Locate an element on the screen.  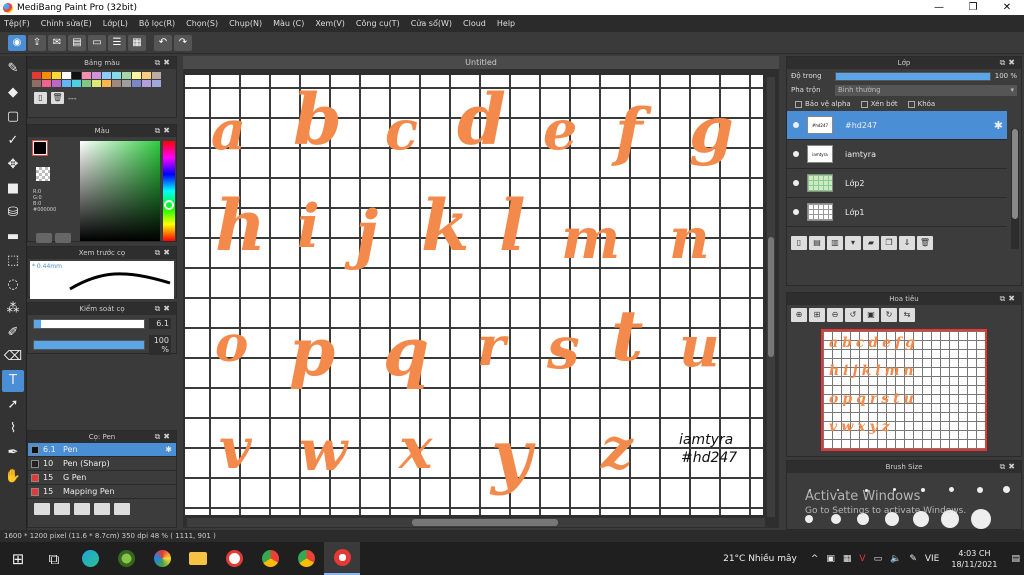
close-button: ✕ is located at coordinates (1007, 7).